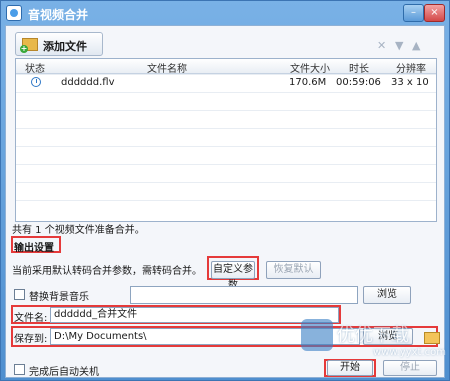  I want to click on replace-bgm-label: 替换背景音乐, so click(59, 297).